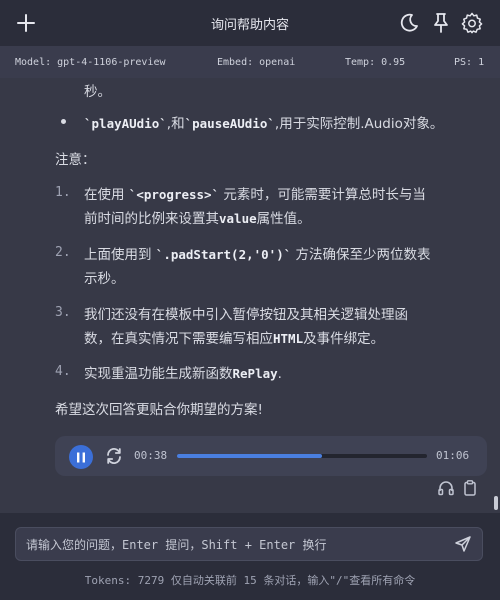 The width and height of the screenshot is (500, 600). I want to click on list-text: 方法确保至少两位数表, so click(361, 255).